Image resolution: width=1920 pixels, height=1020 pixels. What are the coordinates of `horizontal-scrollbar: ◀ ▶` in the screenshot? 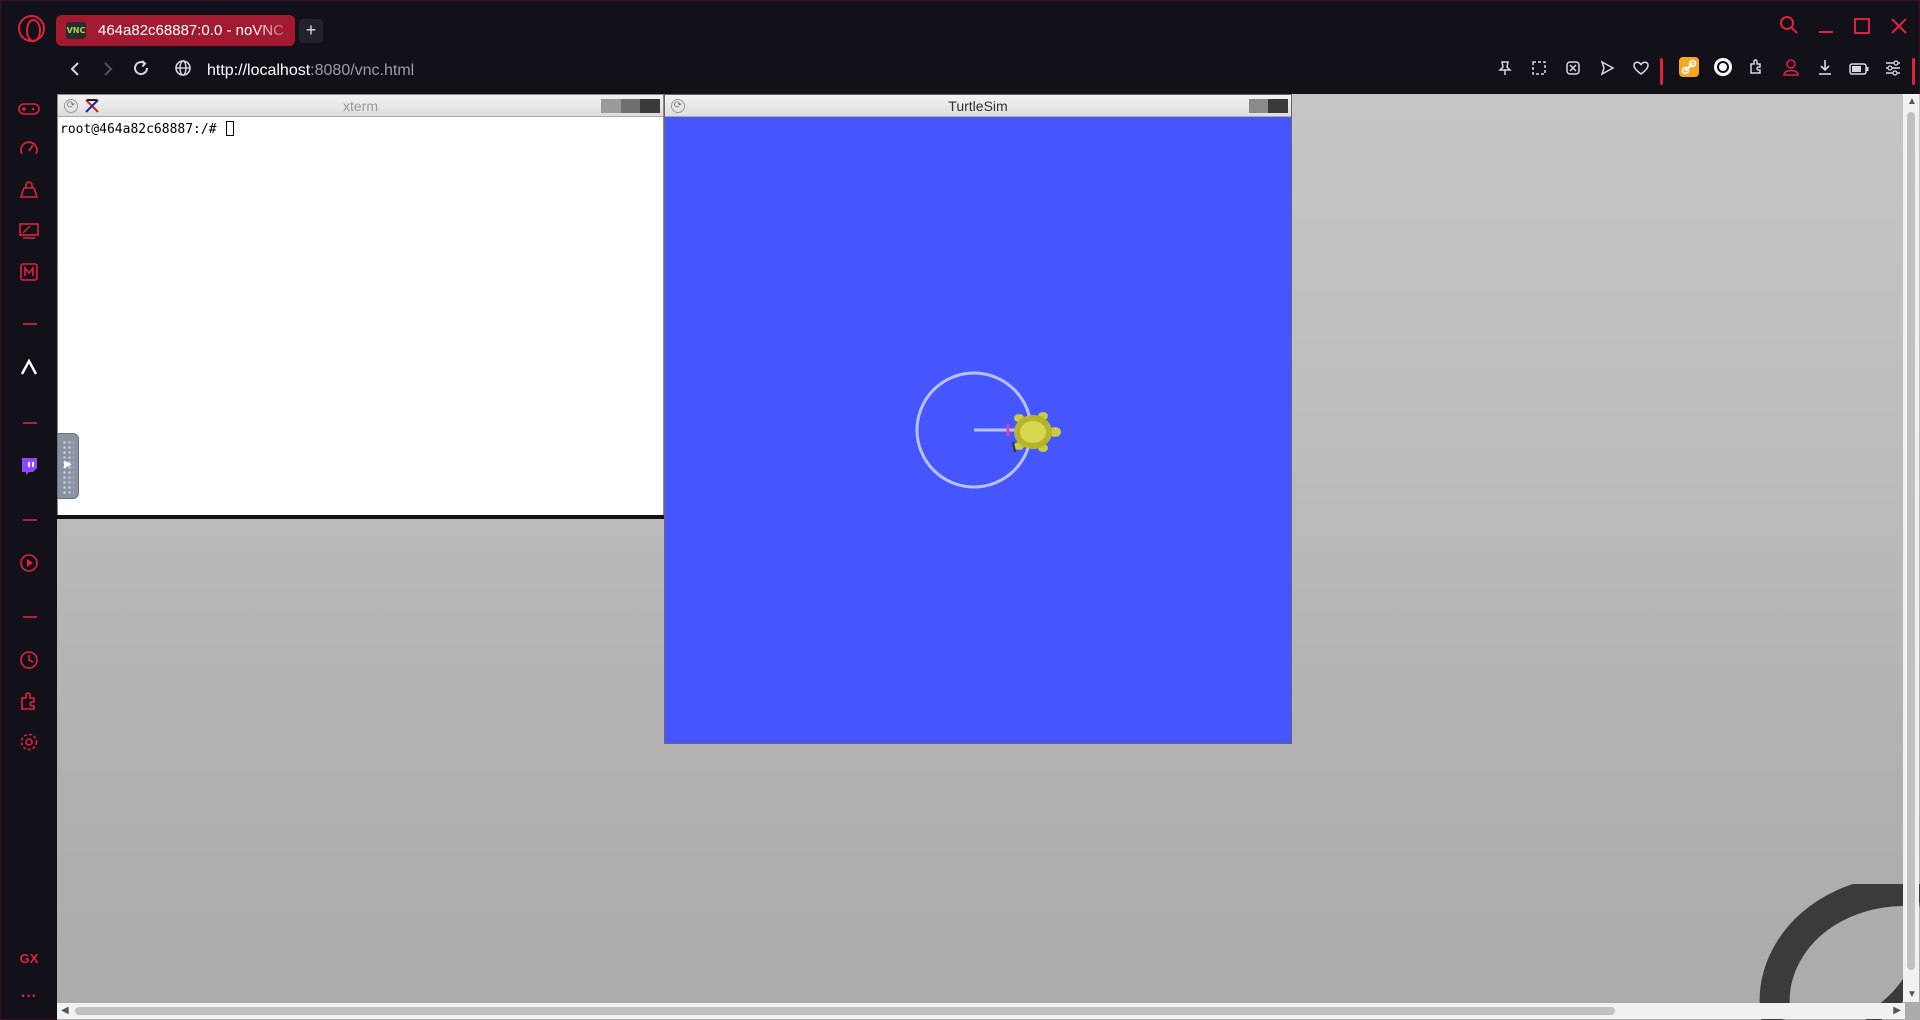 It's located at (981, 1011).